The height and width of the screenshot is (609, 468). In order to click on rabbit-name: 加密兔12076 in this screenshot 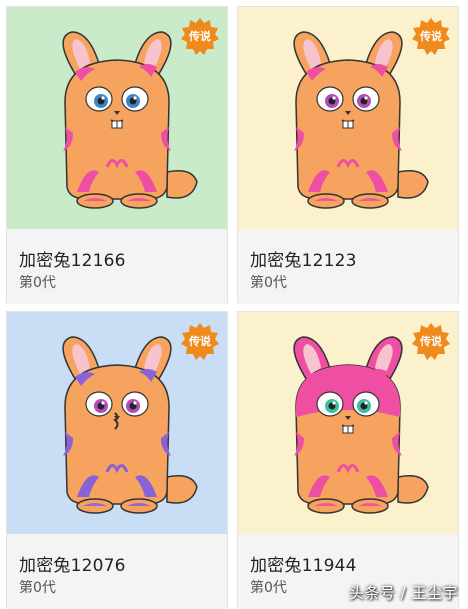, I will do `click(72, 563)`.